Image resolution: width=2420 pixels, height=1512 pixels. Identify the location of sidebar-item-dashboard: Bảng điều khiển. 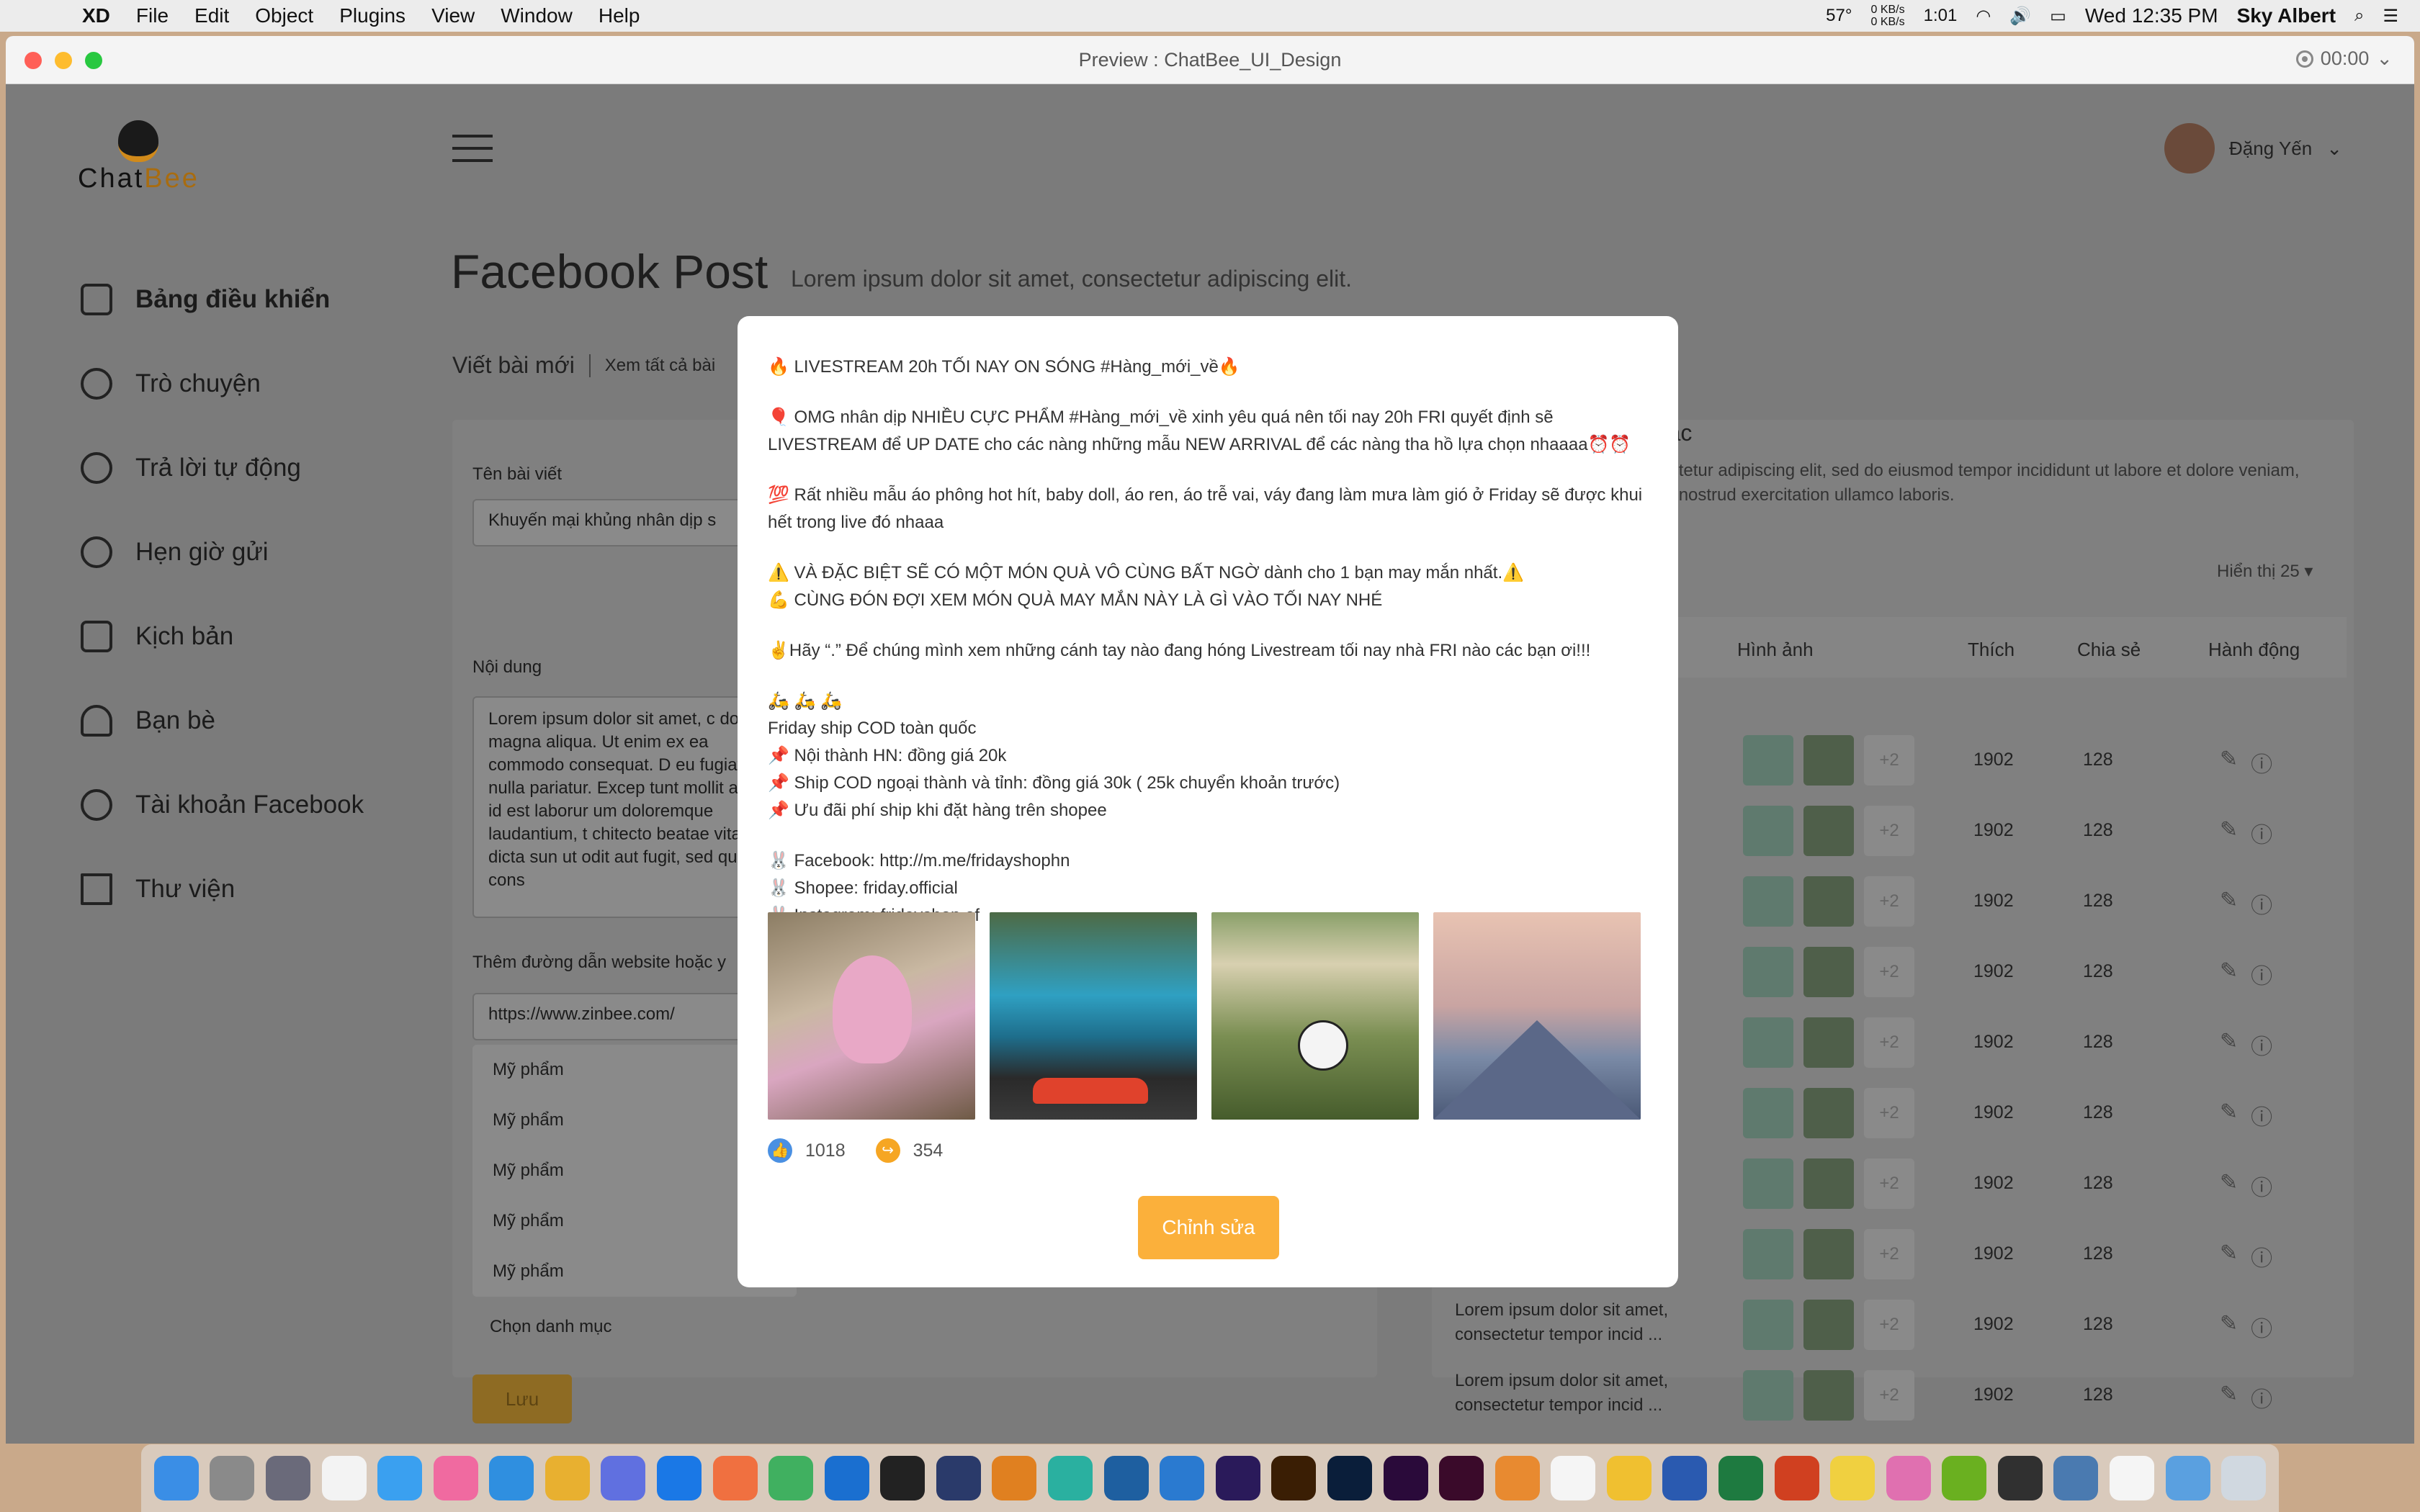
(222, 299).